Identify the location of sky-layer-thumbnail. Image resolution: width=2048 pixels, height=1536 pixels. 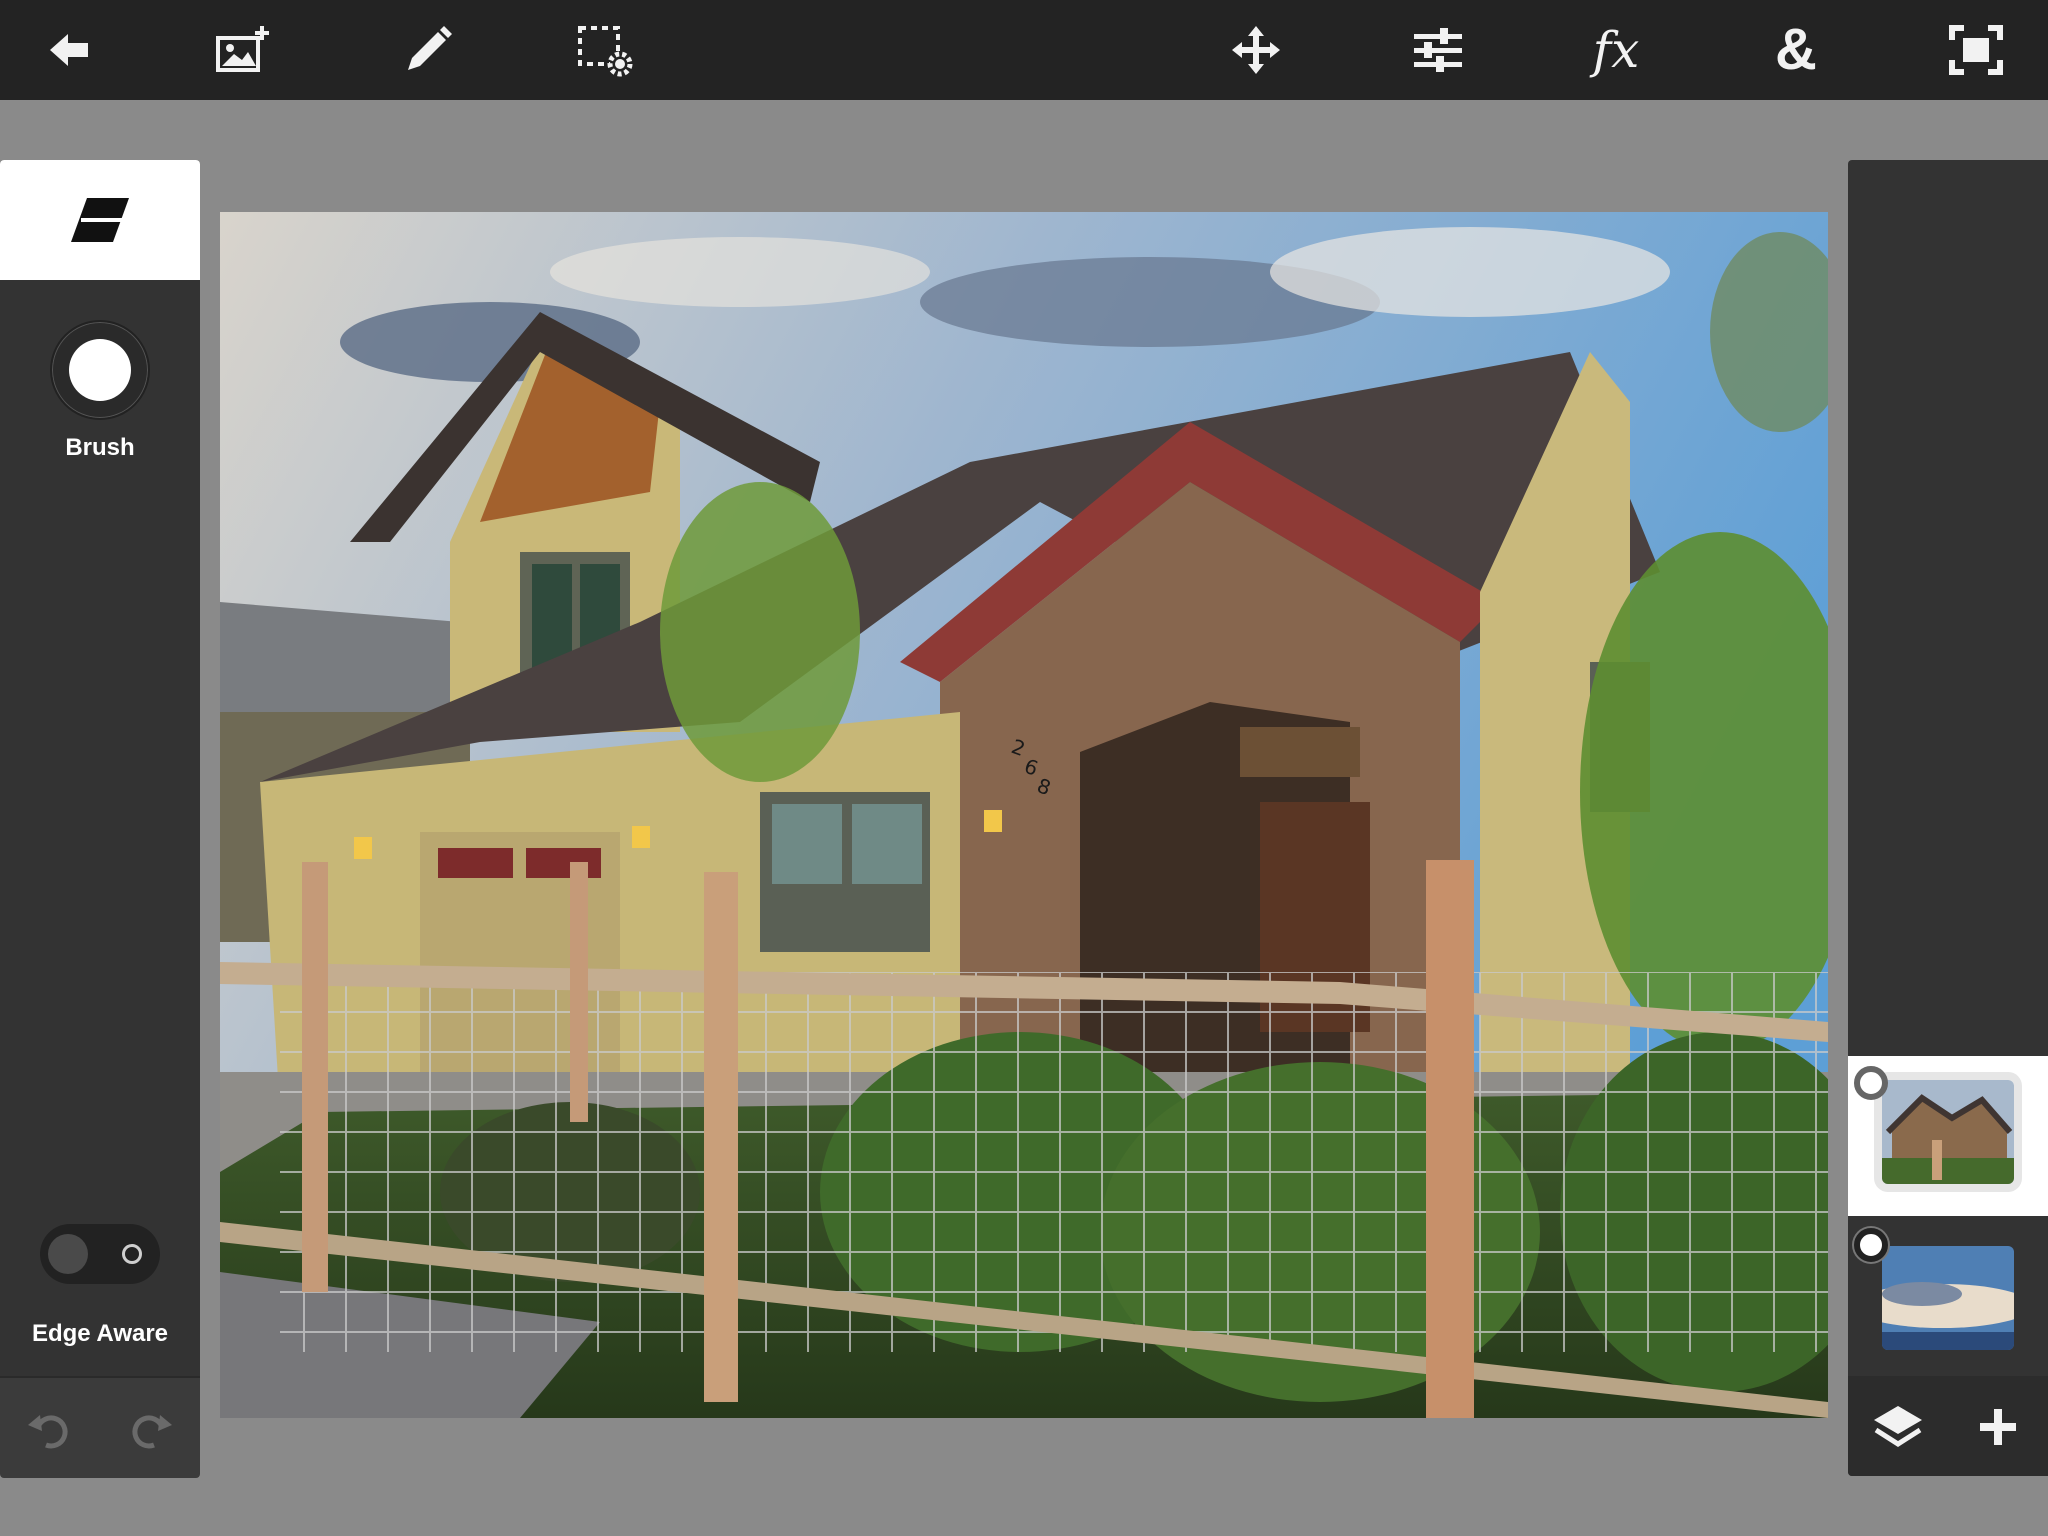
(1948, 1298).